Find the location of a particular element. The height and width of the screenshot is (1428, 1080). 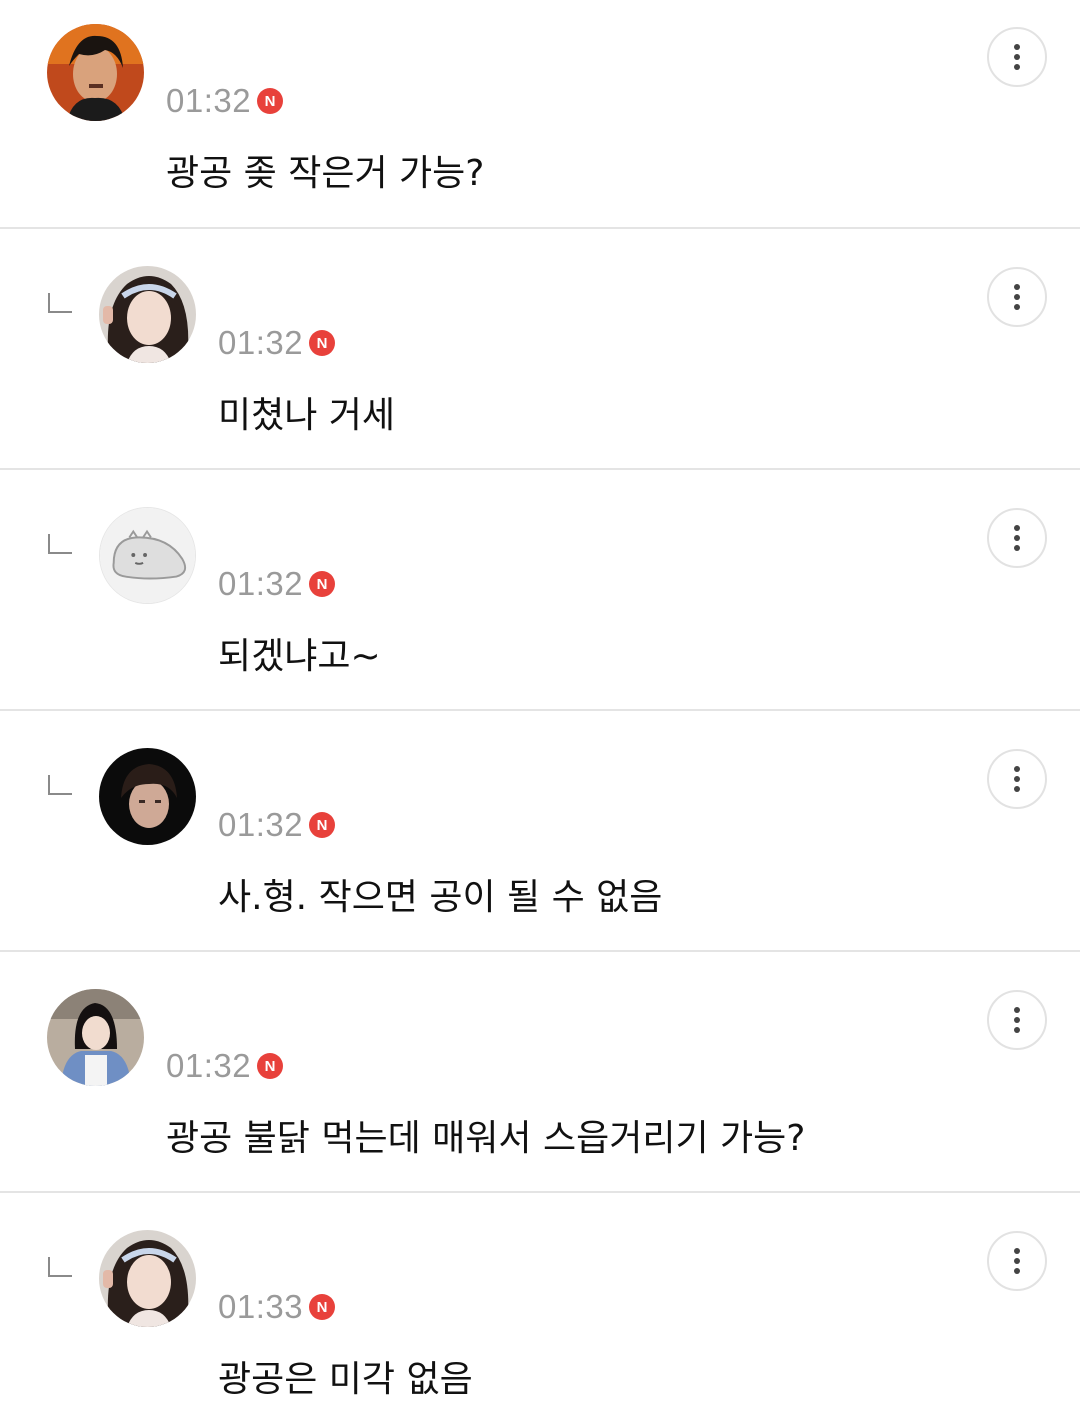

comment-text: 광공 좆 작은거 가능? is located at coordinates (325, 173).